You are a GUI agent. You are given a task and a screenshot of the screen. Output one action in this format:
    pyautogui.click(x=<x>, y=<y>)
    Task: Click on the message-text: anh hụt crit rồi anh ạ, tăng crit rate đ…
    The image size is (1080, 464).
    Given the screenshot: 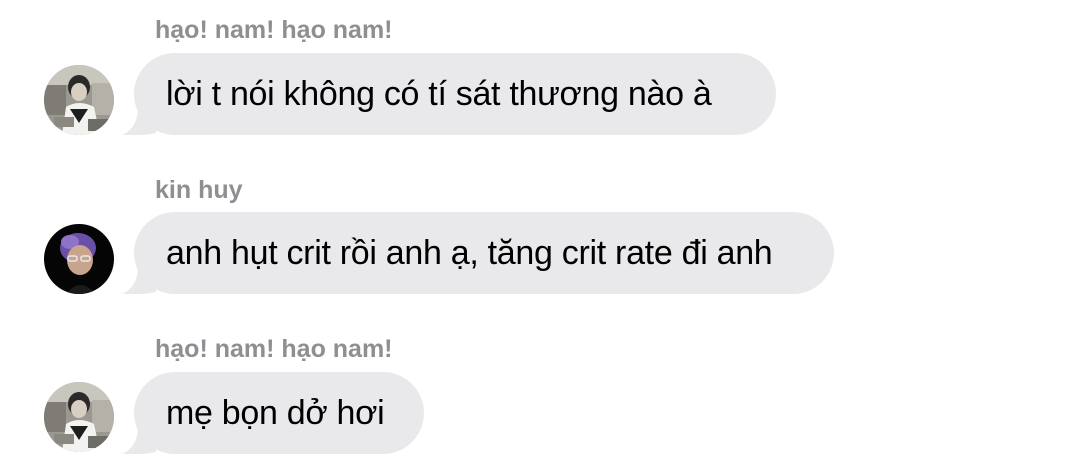 What is the action you would take?
    pyautogui.click(x=469, y=252)
    